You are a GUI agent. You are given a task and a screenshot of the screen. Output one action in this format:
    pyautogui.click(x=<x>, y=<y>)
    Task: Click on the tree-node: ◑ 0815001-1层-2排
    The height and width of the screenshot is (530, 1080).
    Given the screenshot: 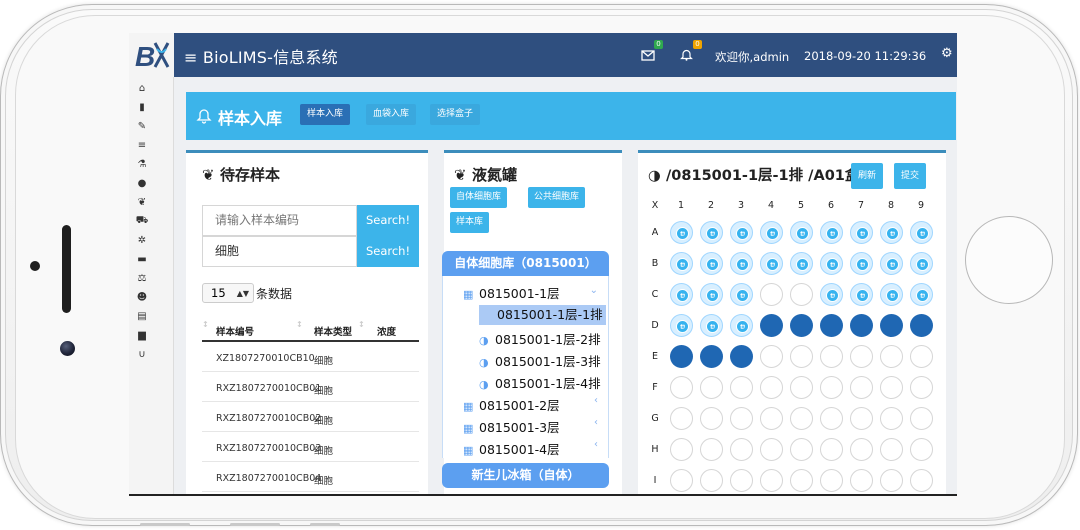 What is the action you would take?
    pyautogui.click(x=540, y=338)
    